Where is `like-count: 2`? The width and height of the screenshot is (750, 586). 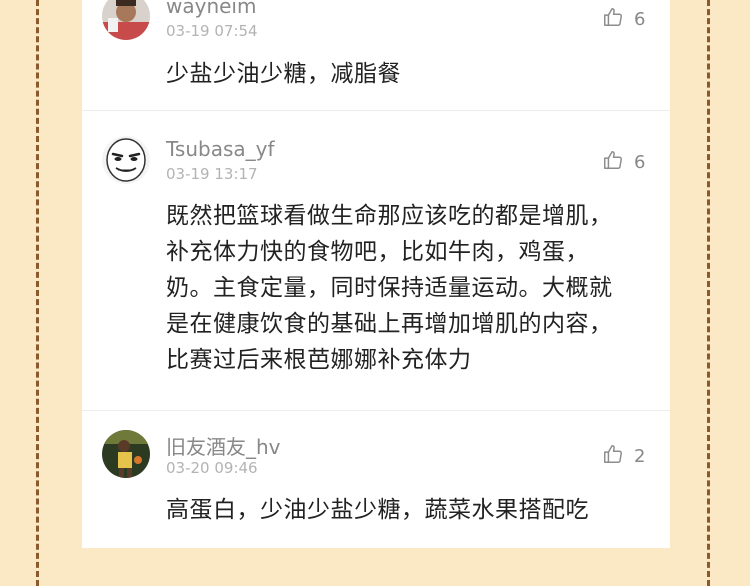
like-count: 2 is located at coordinates (640, 456).